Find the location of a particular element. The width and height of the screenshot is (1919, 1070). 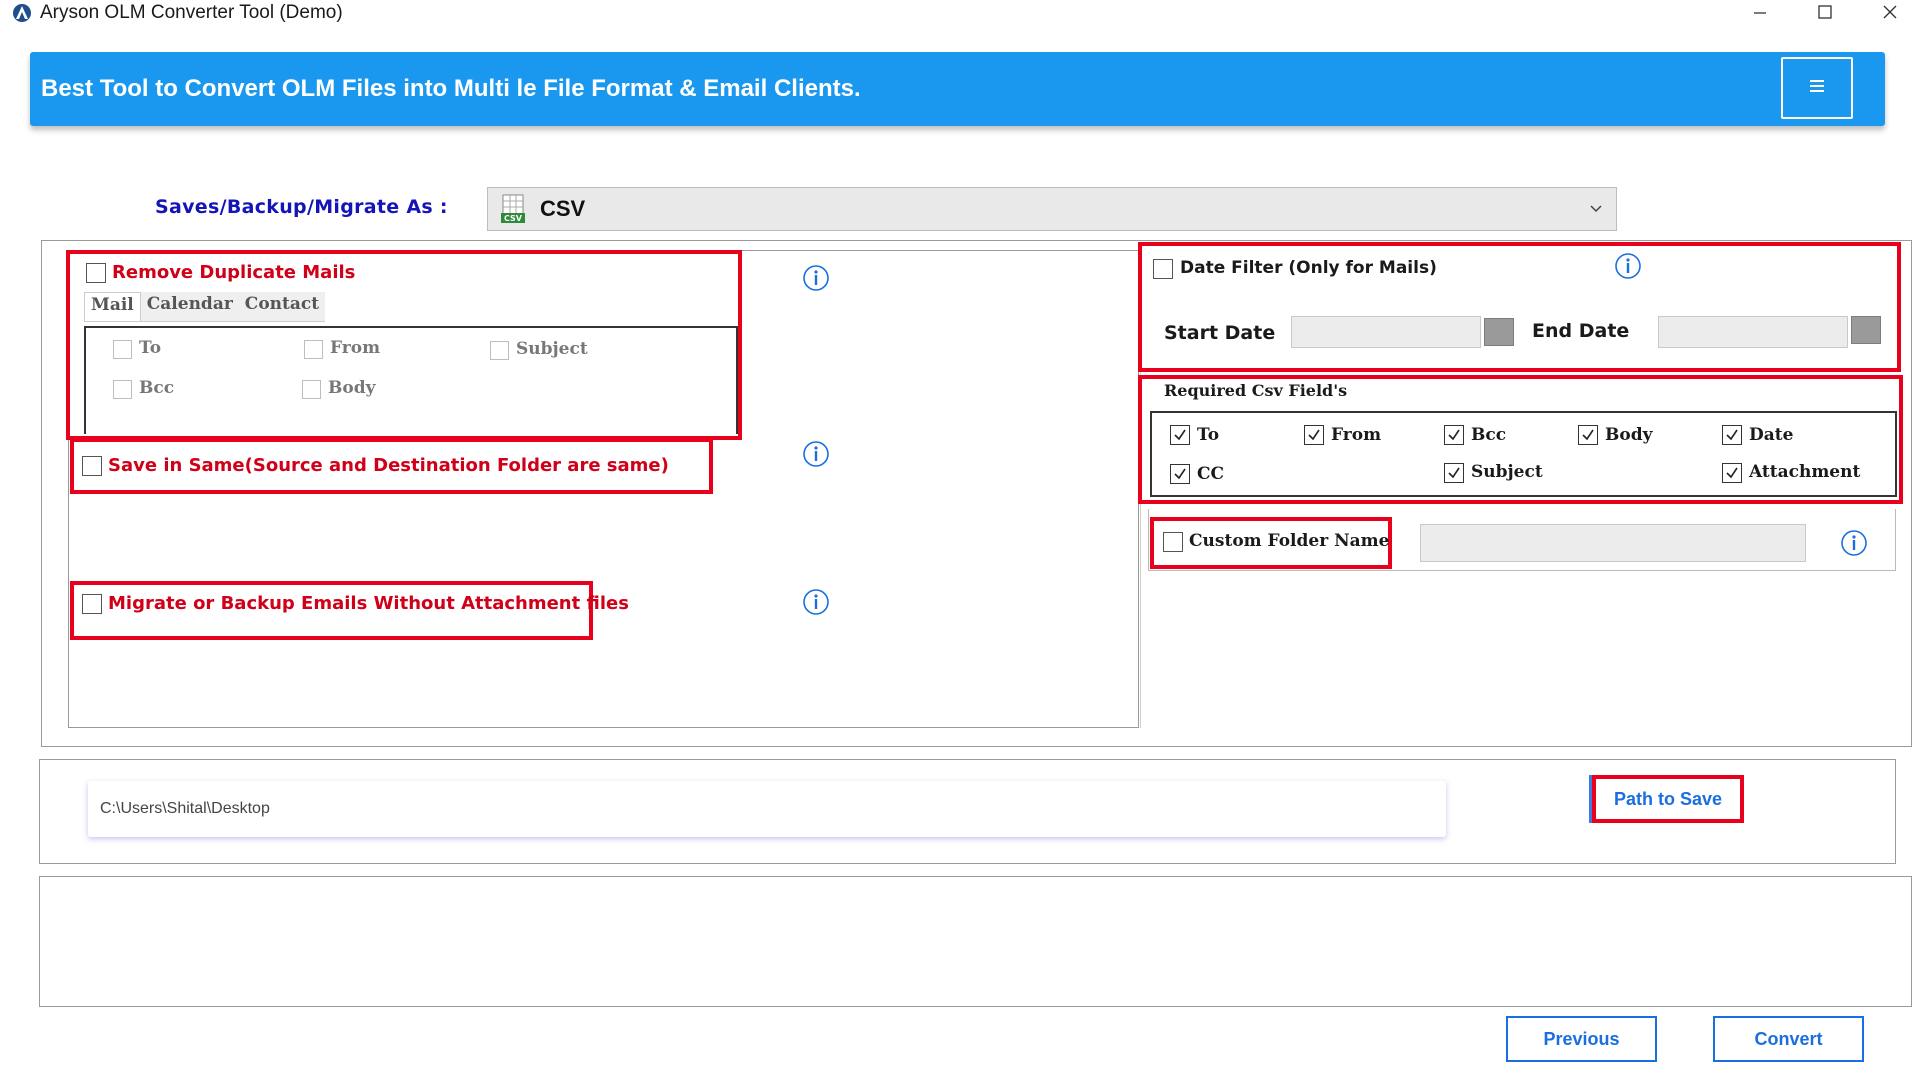

end-date-picker-button is located at coordinates (1866, 330).